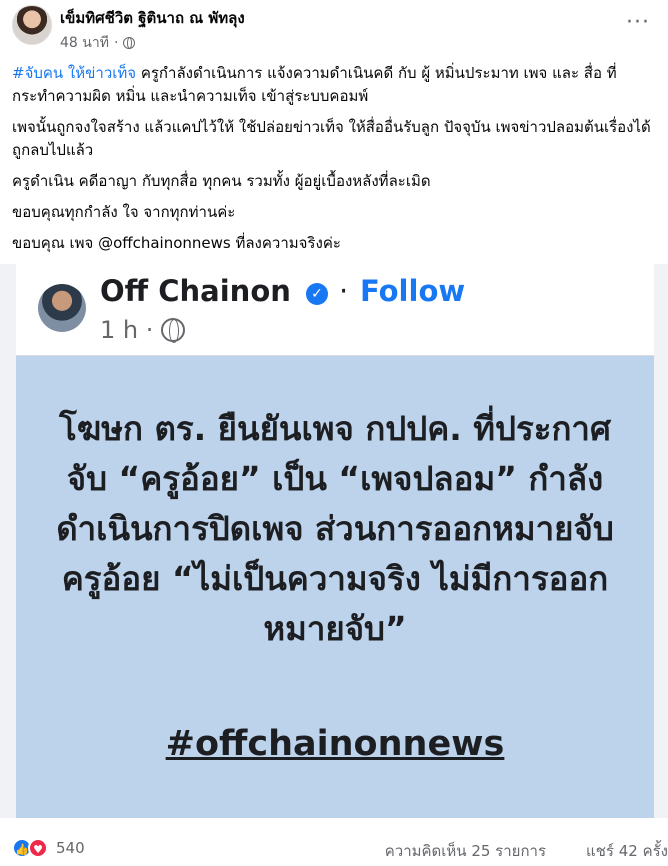 The width and height of the screenshot is (668, 866). I want to click on author-avatar, so click(32, 25).